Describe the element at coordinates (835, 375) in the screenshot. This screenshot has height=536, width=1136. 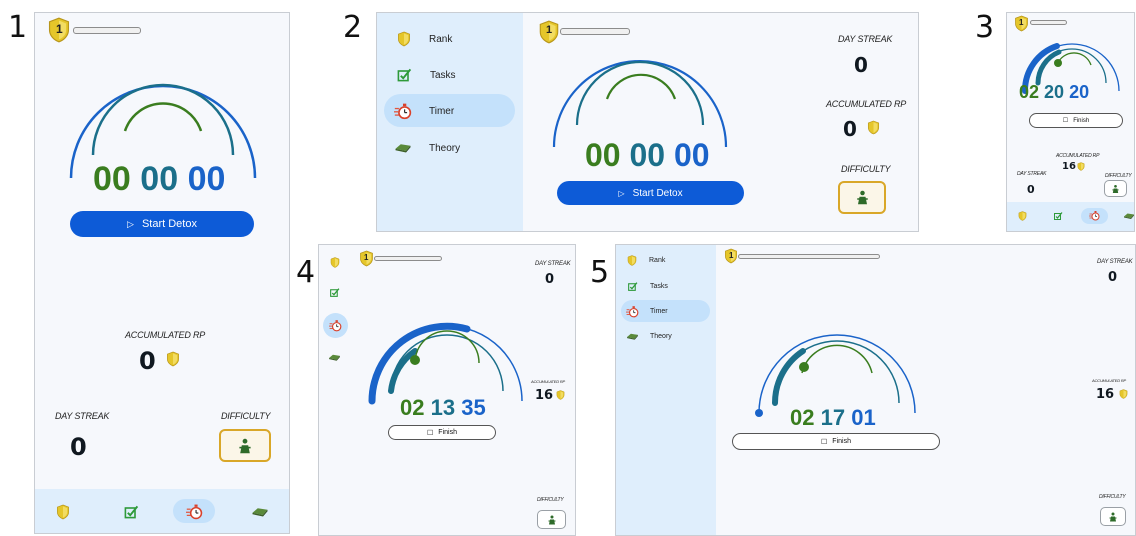
I see `timer-arc-gauge` at that location.